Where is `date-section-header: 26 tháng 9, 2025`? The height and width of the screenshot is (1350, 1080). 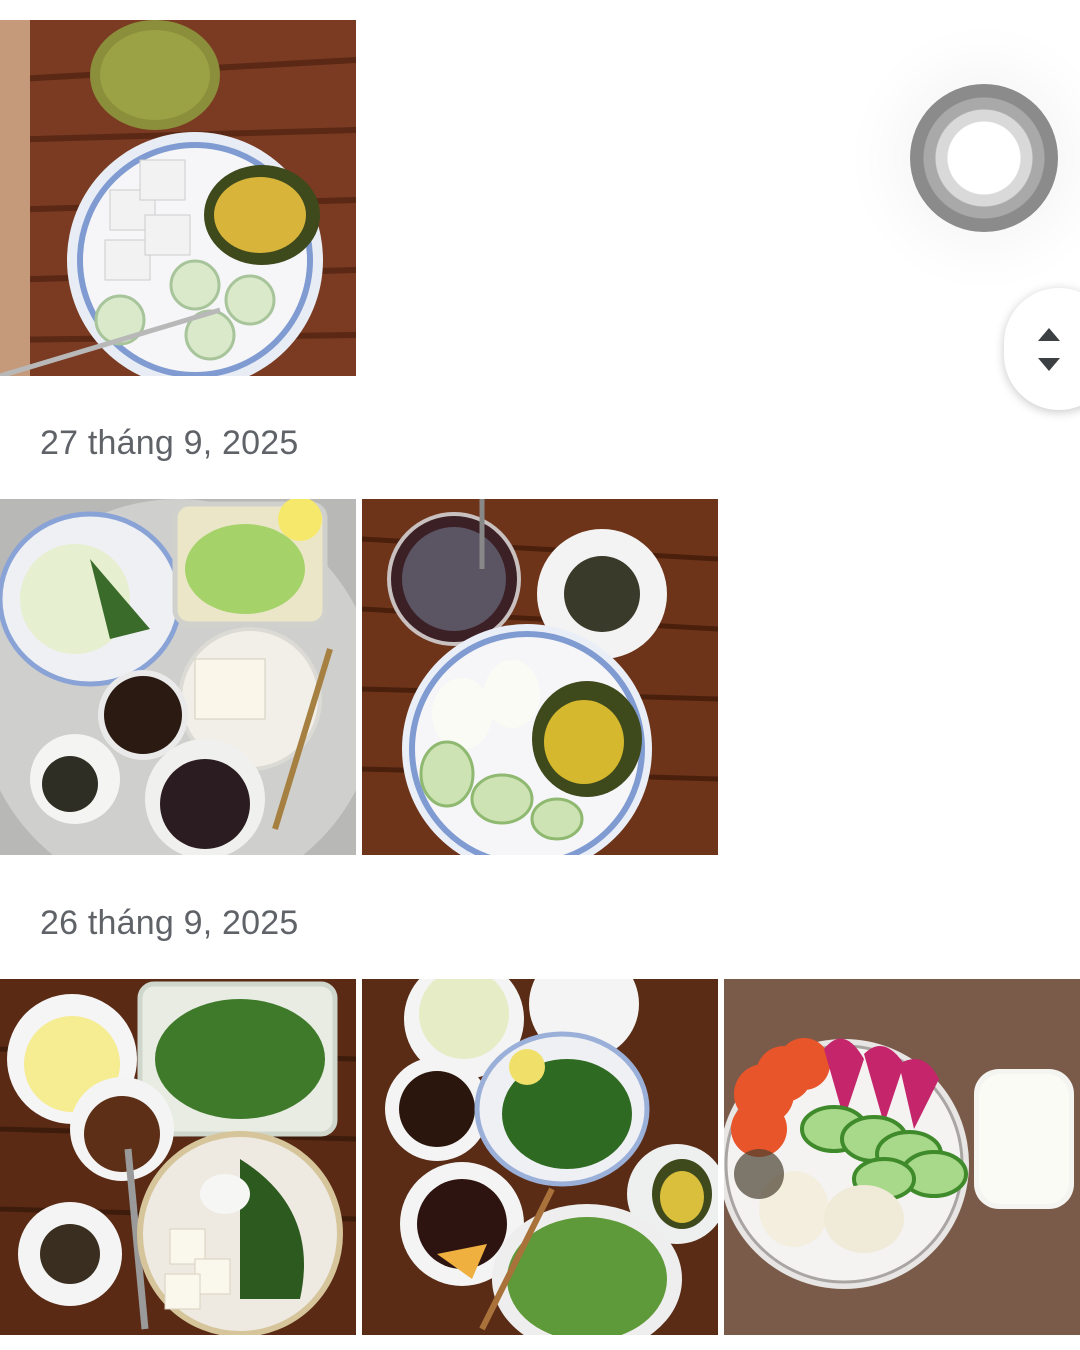
date-section-header: 26 tháng 9, 2025 is located at coordinates (169, 923).